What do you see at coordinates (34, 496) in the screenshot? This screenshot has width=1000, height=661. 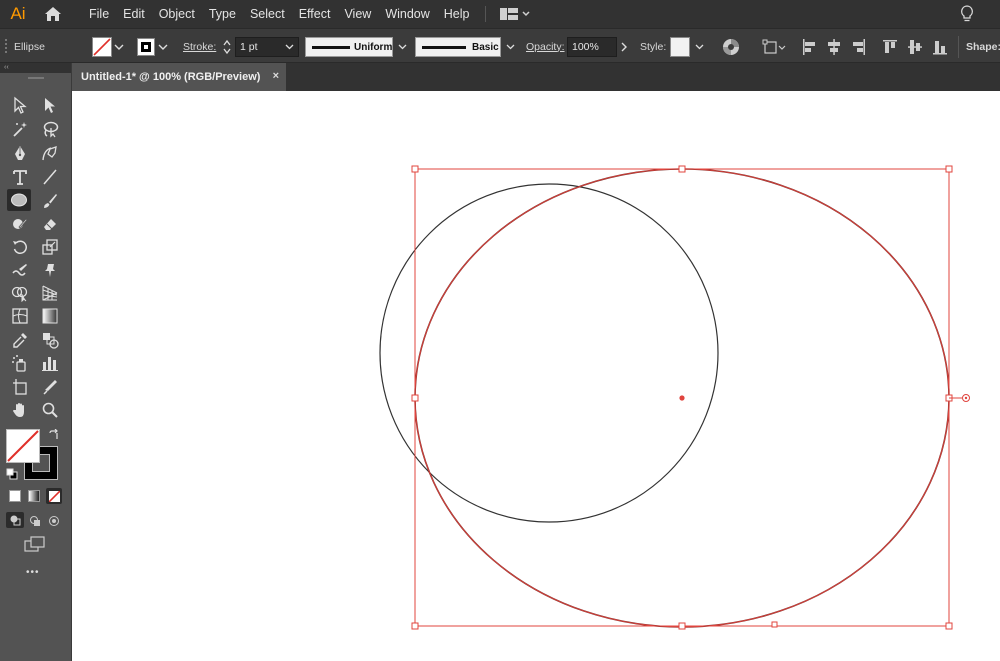 I see `gradient-mode-button` at bounding box center [34, 496].